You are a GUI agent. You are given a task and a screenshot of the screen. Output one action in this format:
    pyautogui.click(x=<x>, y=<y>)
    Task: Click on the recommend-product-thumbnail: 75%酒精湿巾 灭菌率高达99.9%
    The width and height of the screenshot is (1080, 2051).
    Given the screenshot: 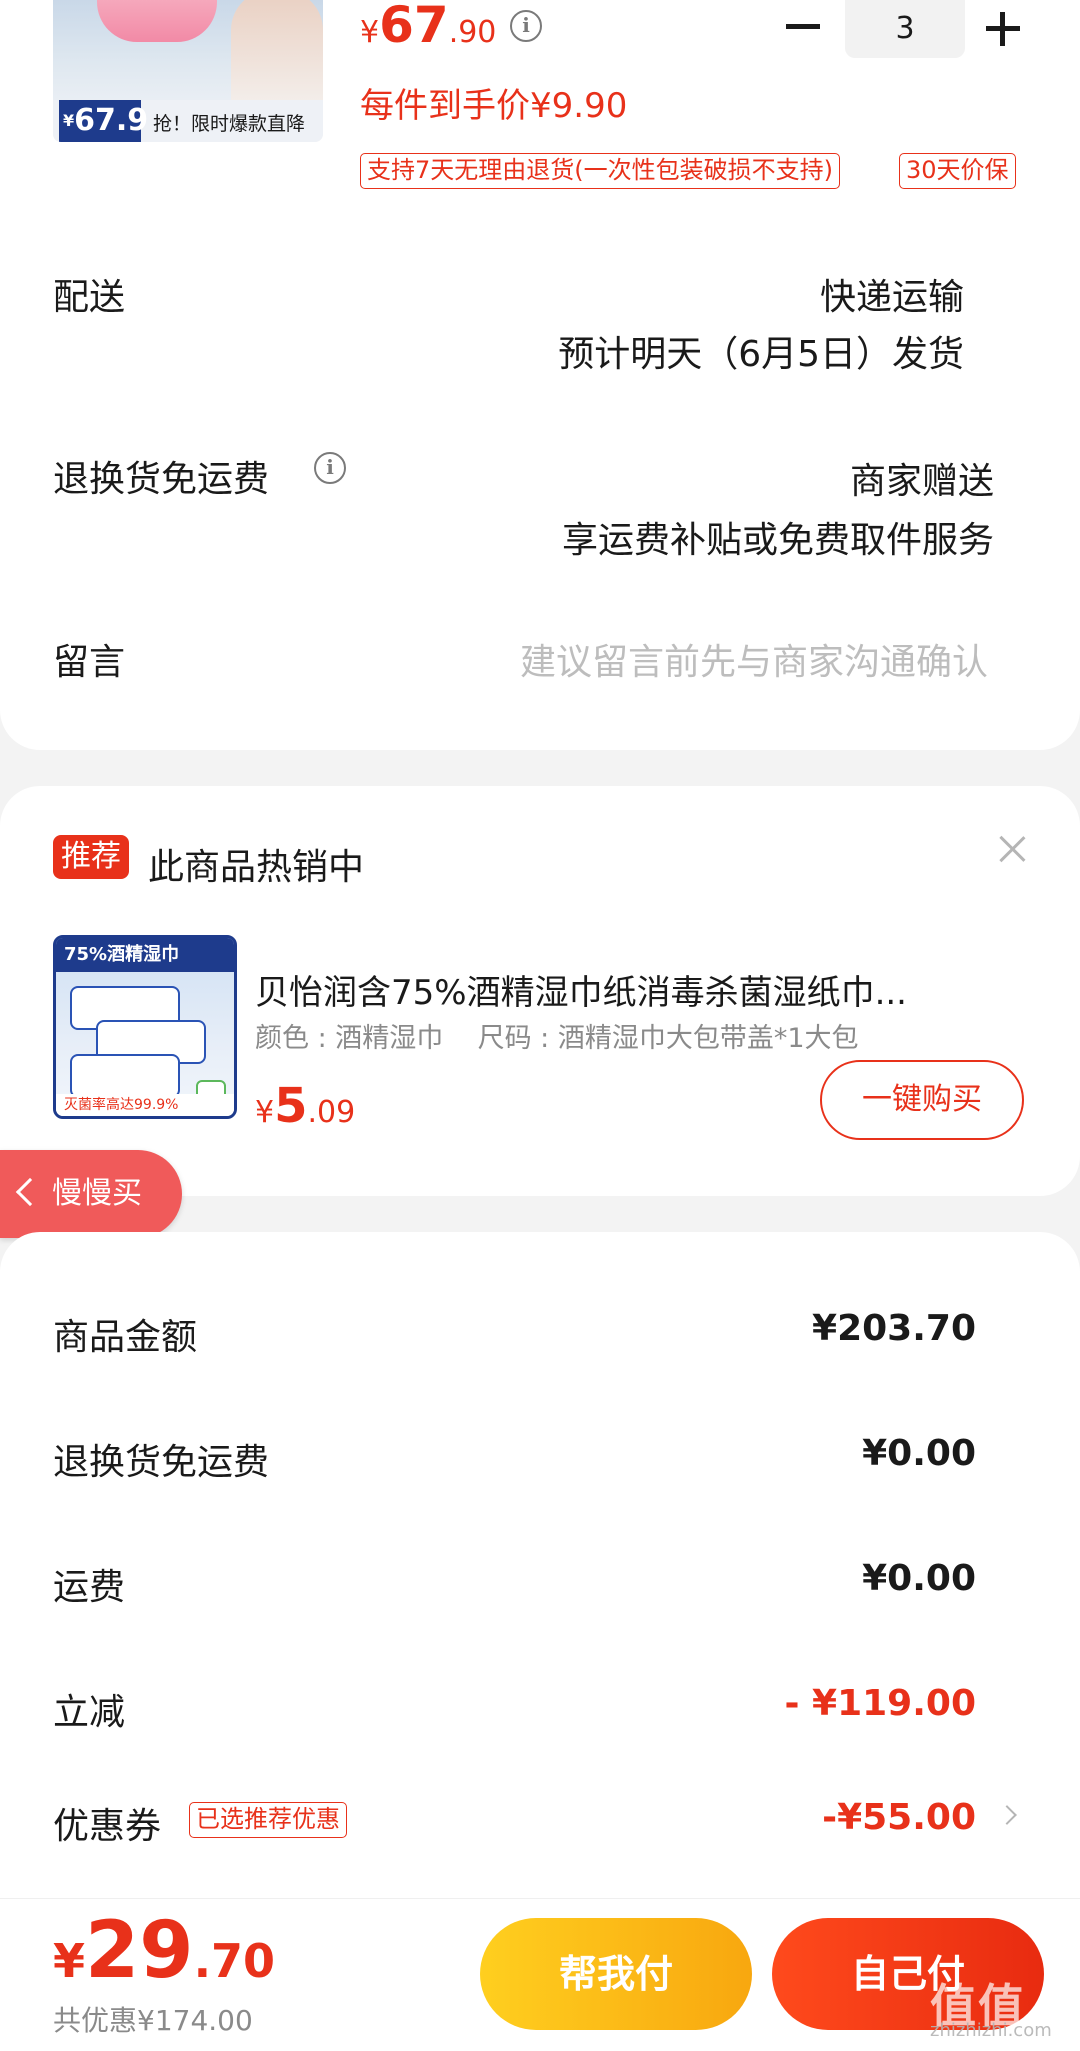 What is the action you would take?
    pyautogui.click(x=145, y=1027)
    